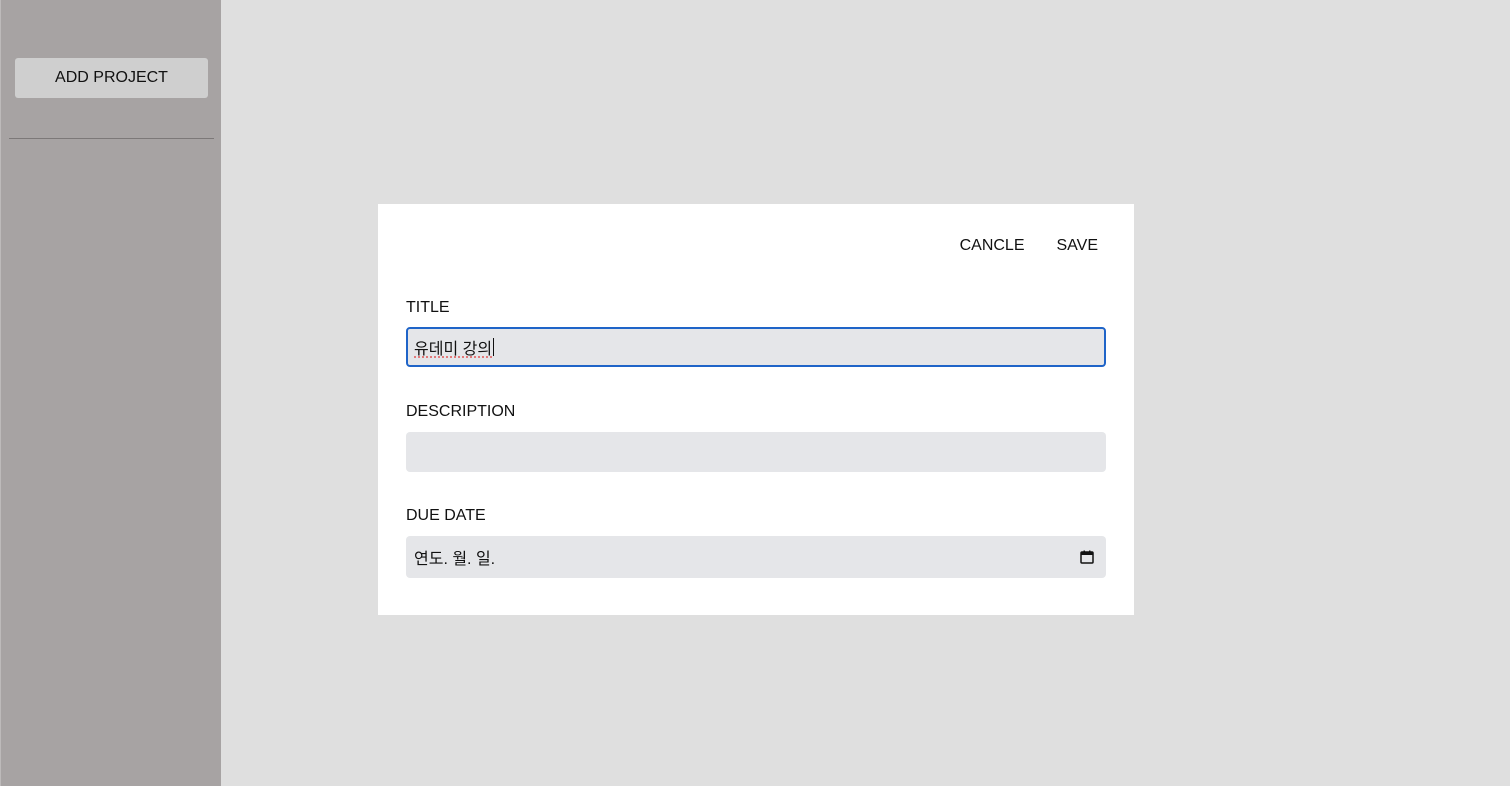  What do you see at coordinates (1029, 246) in the screenshot?
I see `form-actions: CANCLE SAVE` at bounding box center [1029, 246].